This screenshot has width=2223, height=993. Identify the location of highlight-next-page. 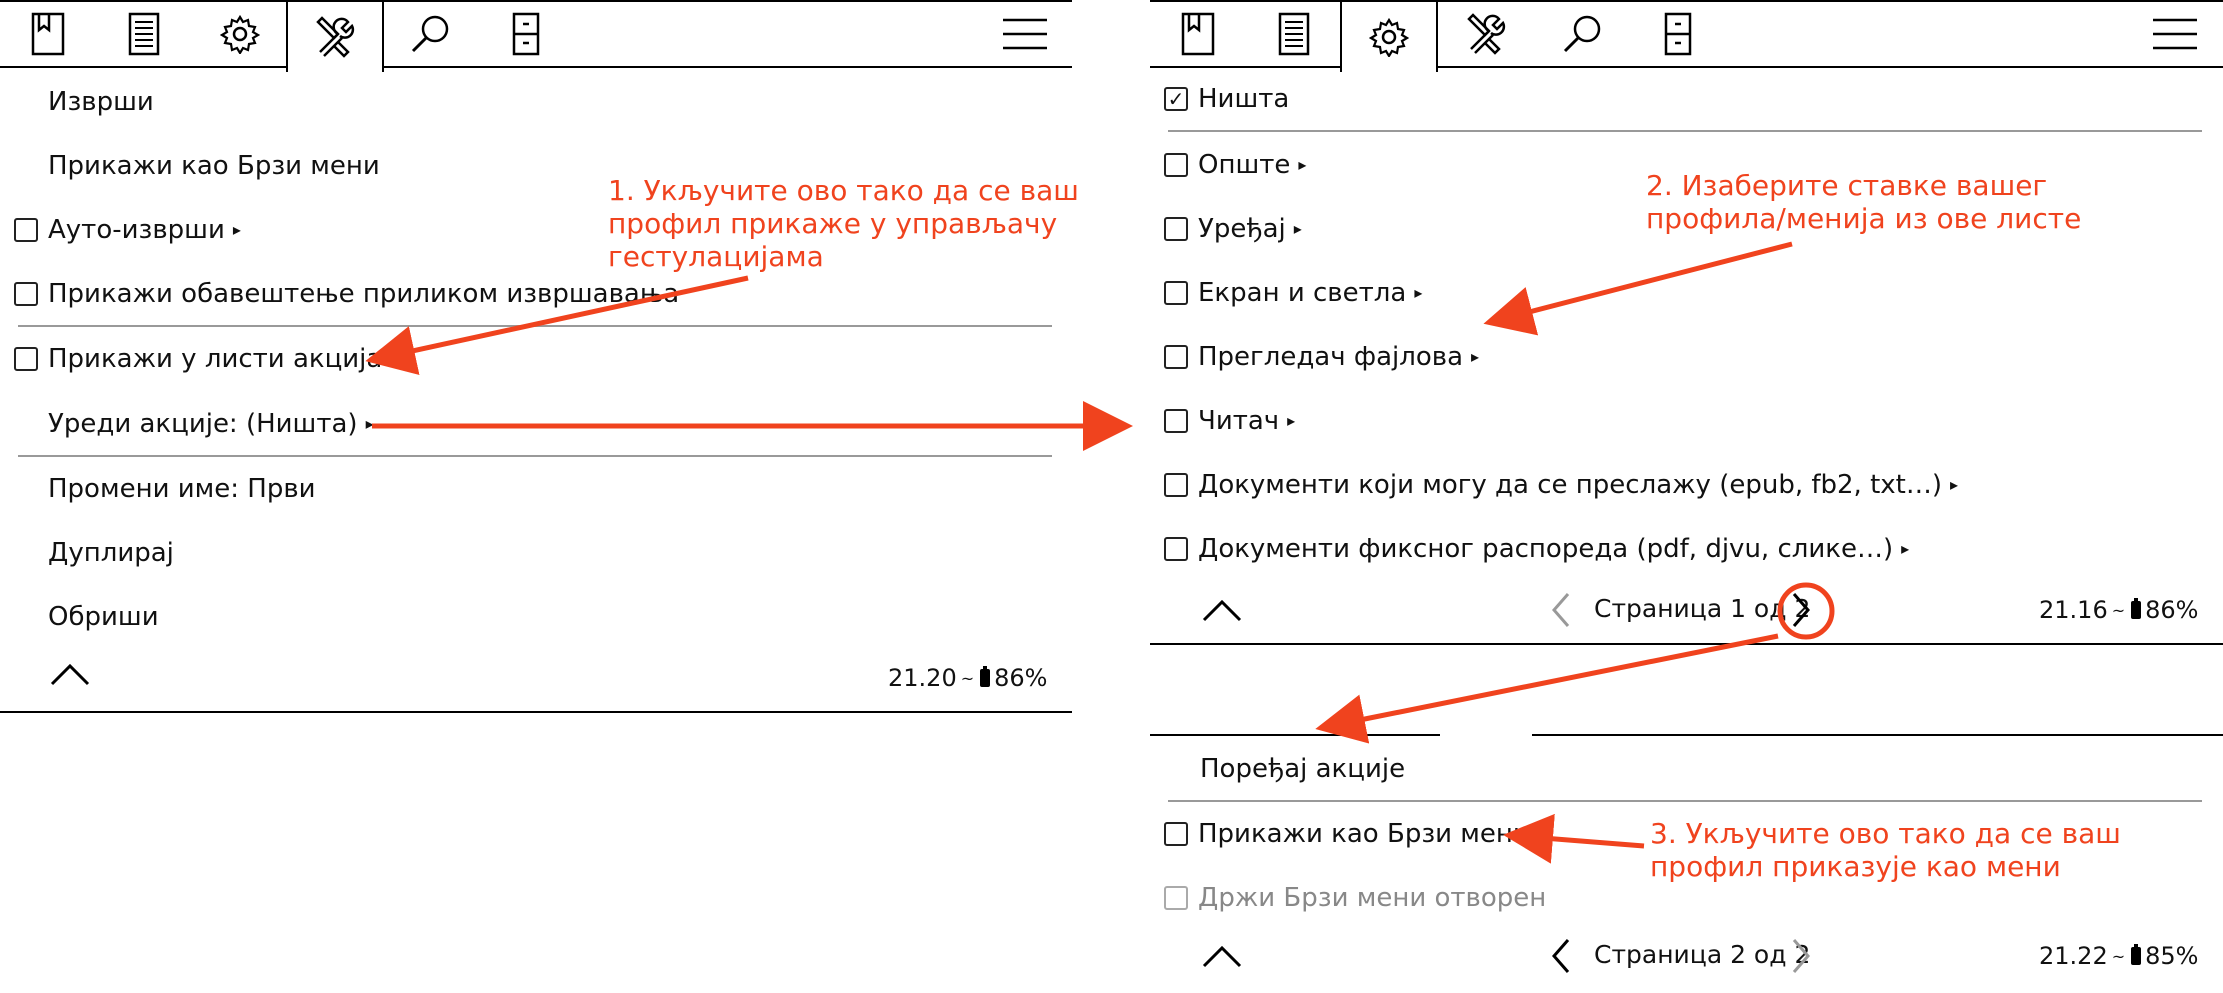
(1806, 611).